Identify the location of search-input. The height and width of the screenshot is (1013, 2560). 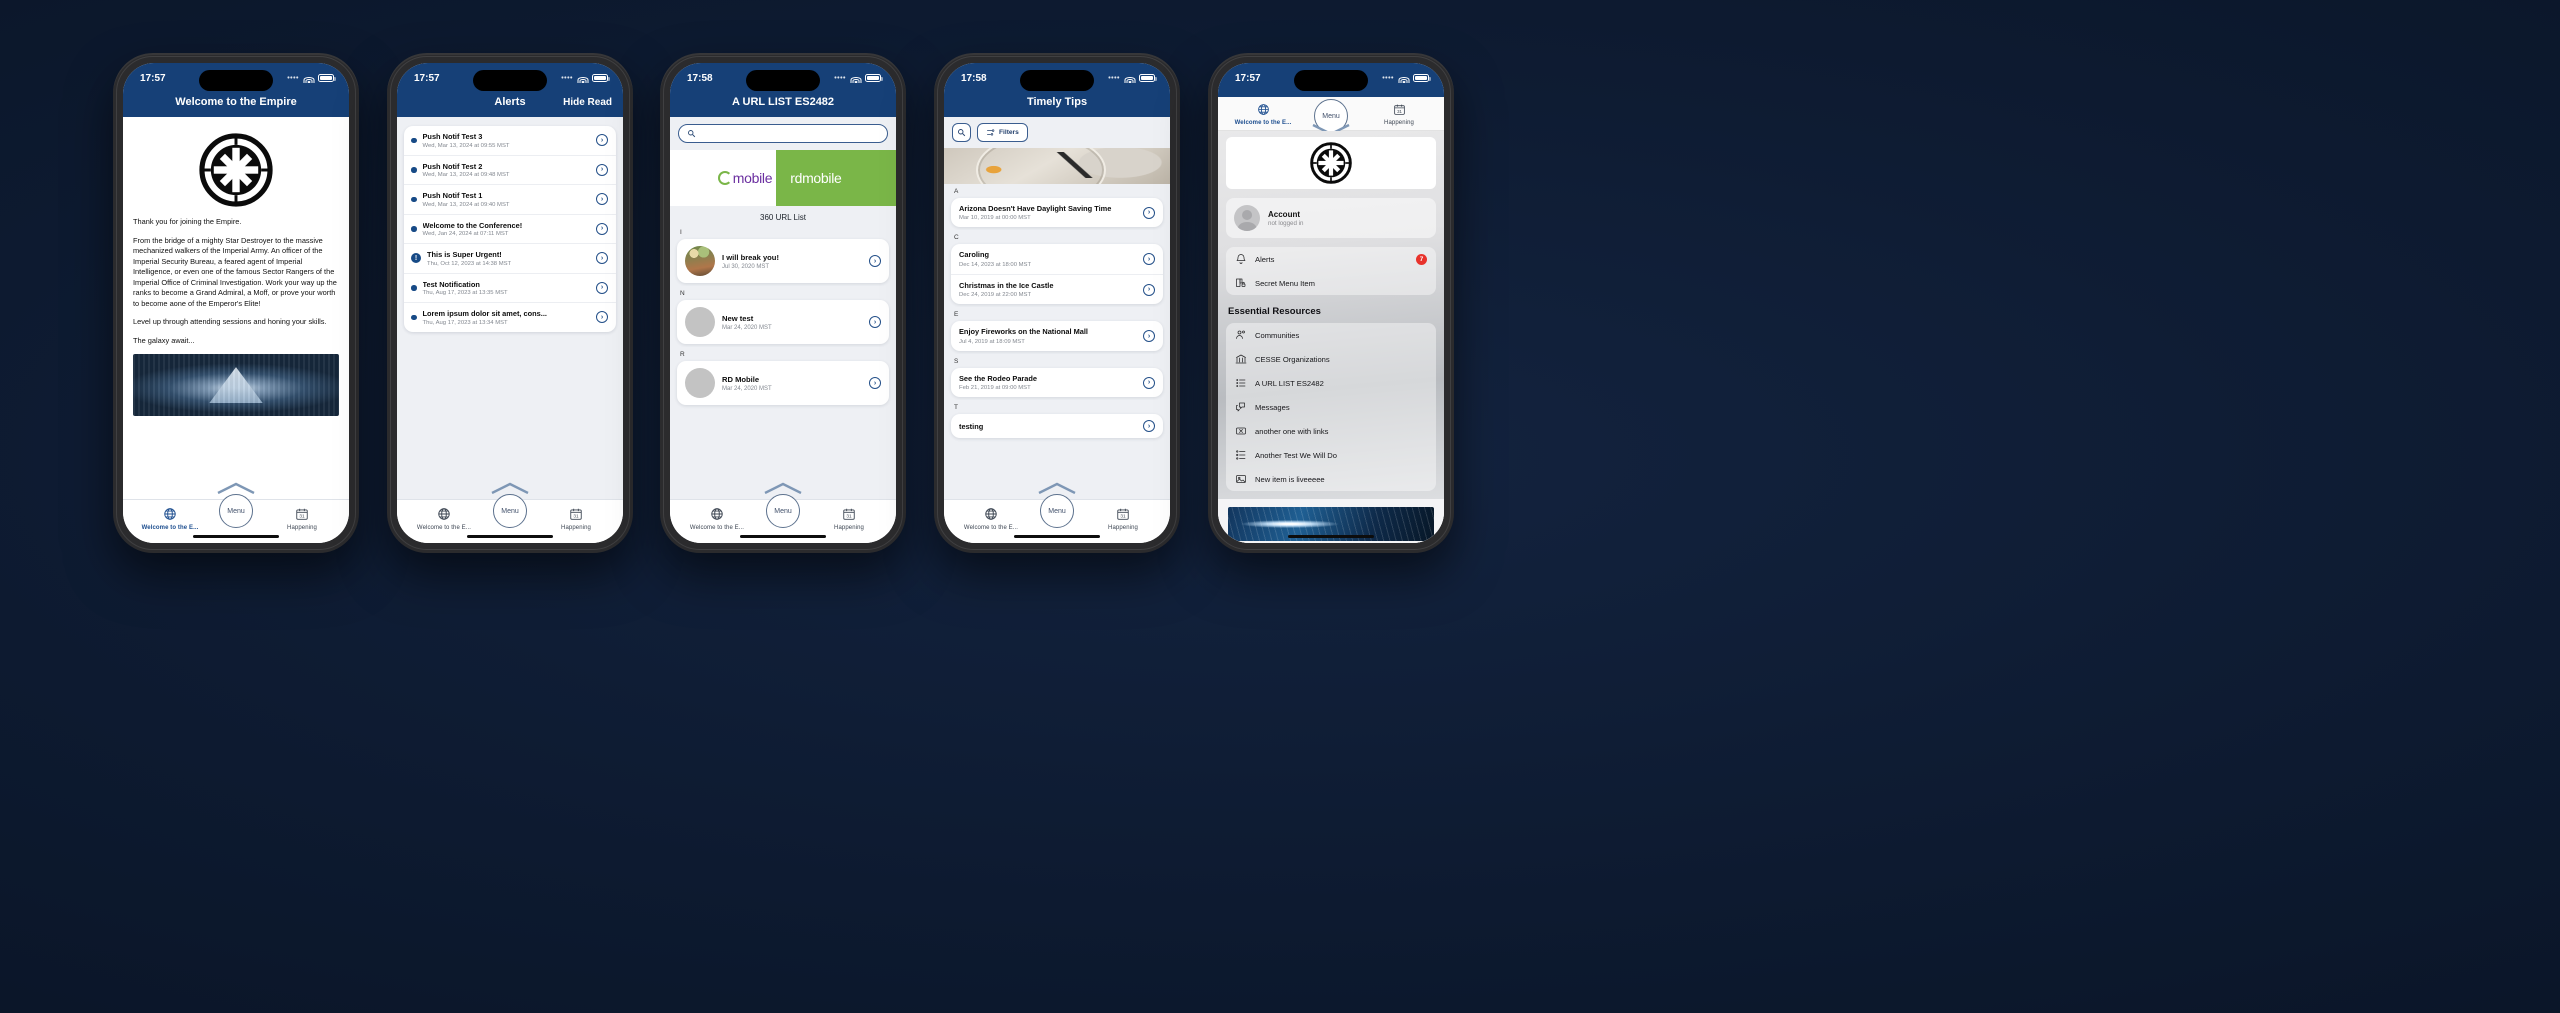
(783, 133).